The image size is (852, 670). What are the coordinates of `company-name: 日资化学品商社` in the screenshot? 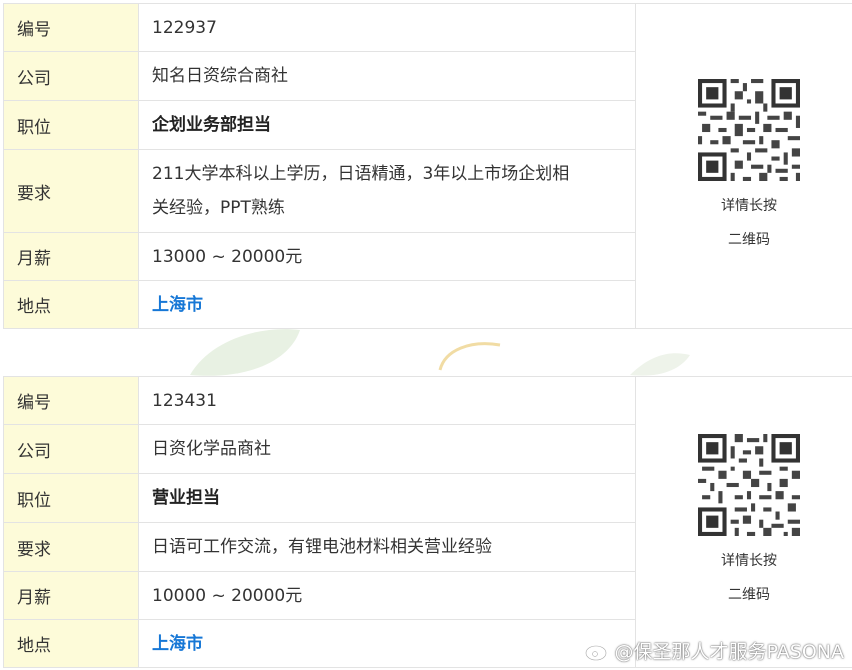 It's located at (387, 449).